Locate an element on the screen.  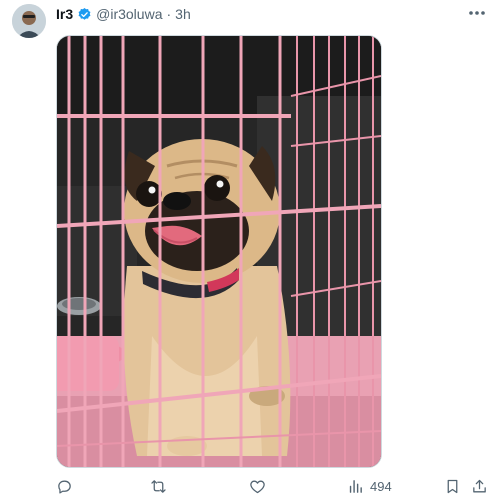
like-button is located at coordinates (257, 486).